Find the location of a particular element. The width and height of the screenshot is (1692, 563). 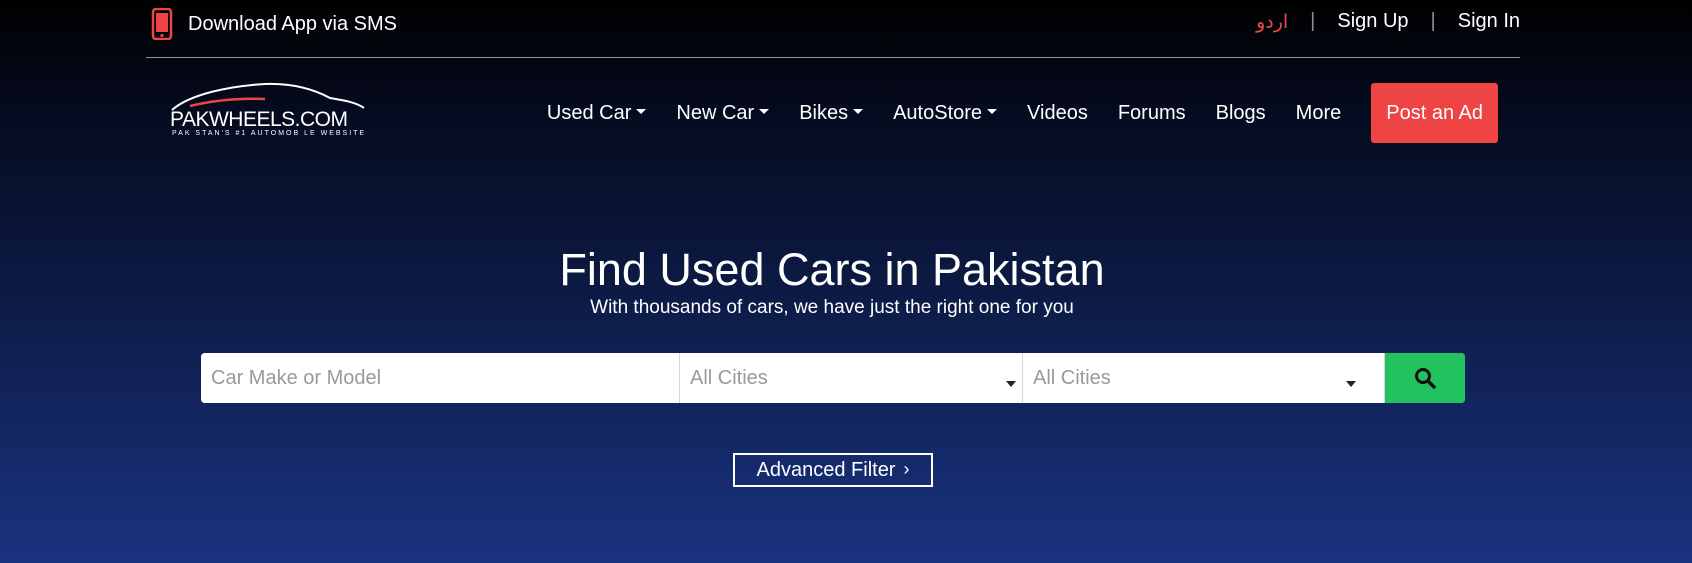

nav-blogs: Blogs is located at coordinates (1241, 113).